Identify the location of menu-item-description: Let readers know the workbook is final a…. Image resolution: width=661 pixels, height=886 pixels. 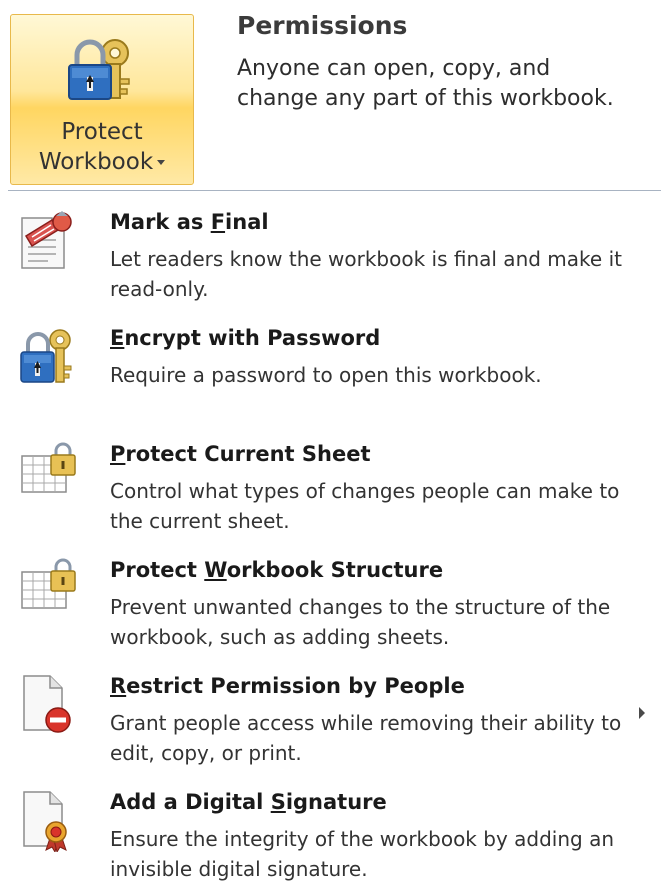
(366, 274).